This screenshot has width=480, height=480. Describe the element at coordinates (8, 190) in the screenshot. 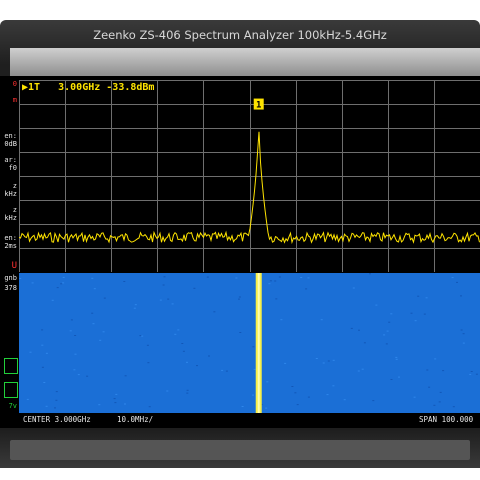

I see `sidebar-rbw: z kHz` at that location.